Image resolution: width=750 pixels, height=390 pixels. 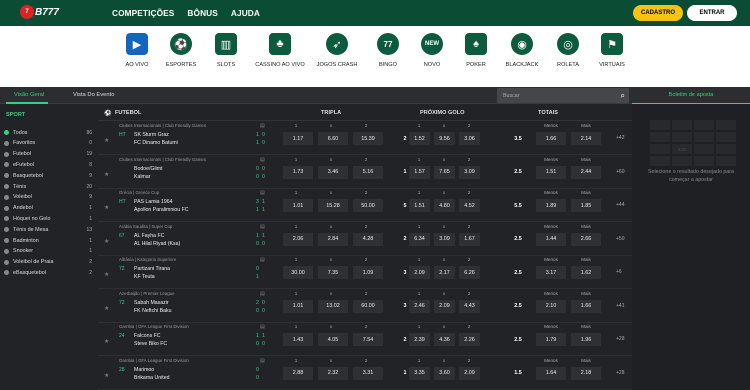 What do you see at coordinates (333, 205) in the screenshot?
I see `odd-button: 15.28` at bounding box center [333, 205].